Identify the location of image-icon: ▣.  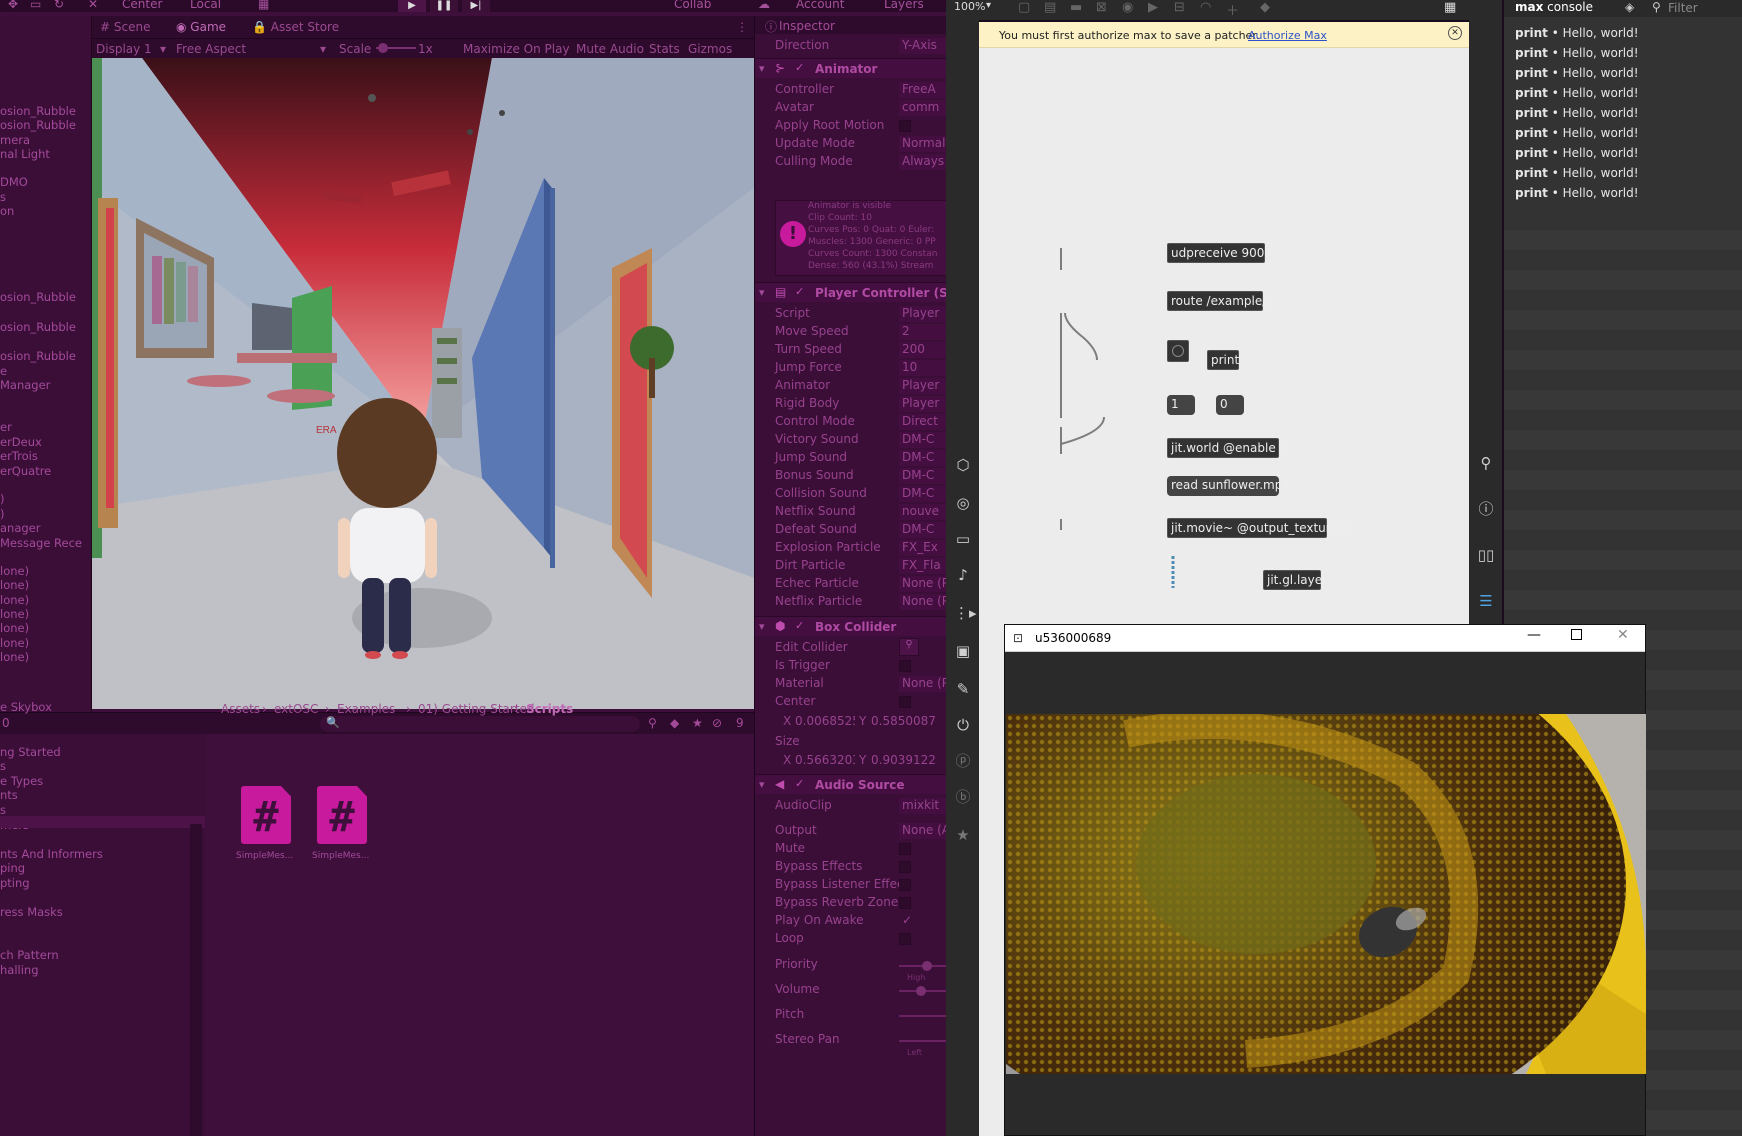
(963, 651).